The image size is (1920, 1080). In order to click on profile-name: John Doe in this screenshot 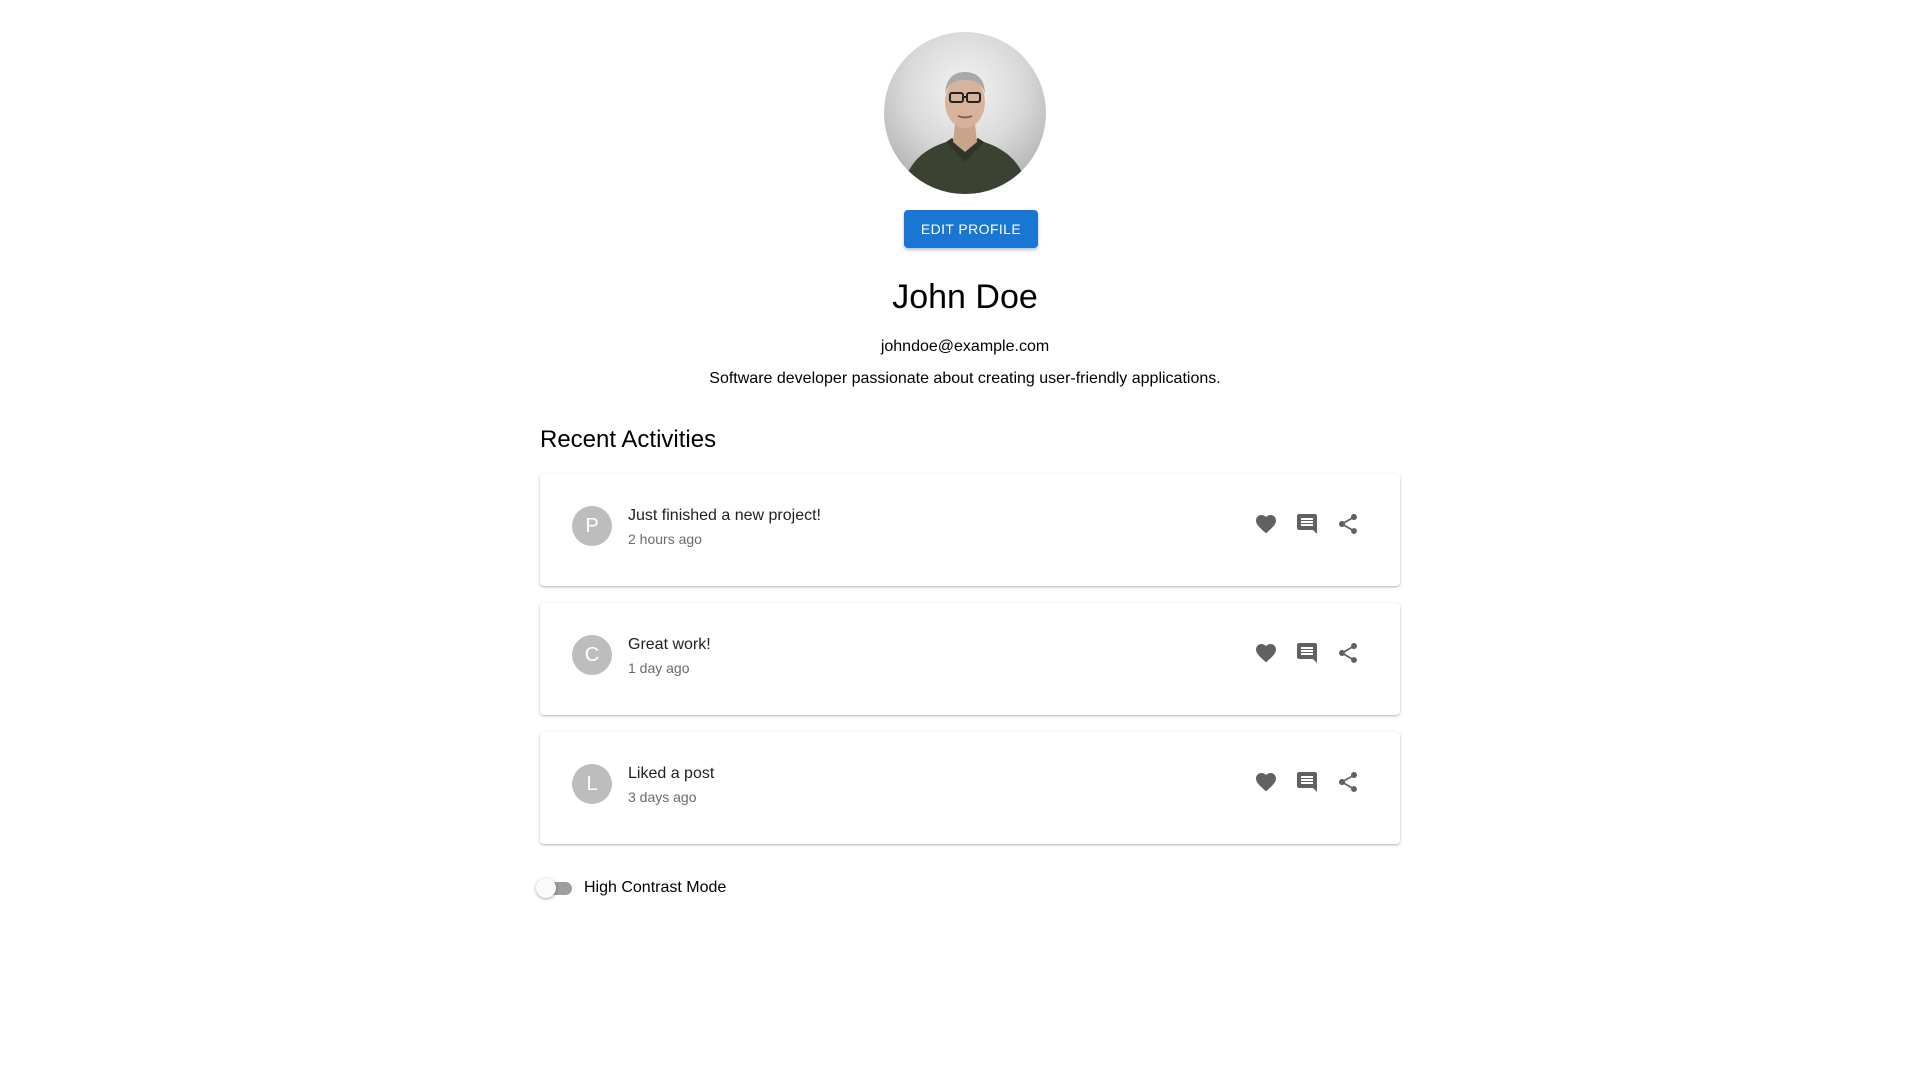, I will do `click(965, 297)`.